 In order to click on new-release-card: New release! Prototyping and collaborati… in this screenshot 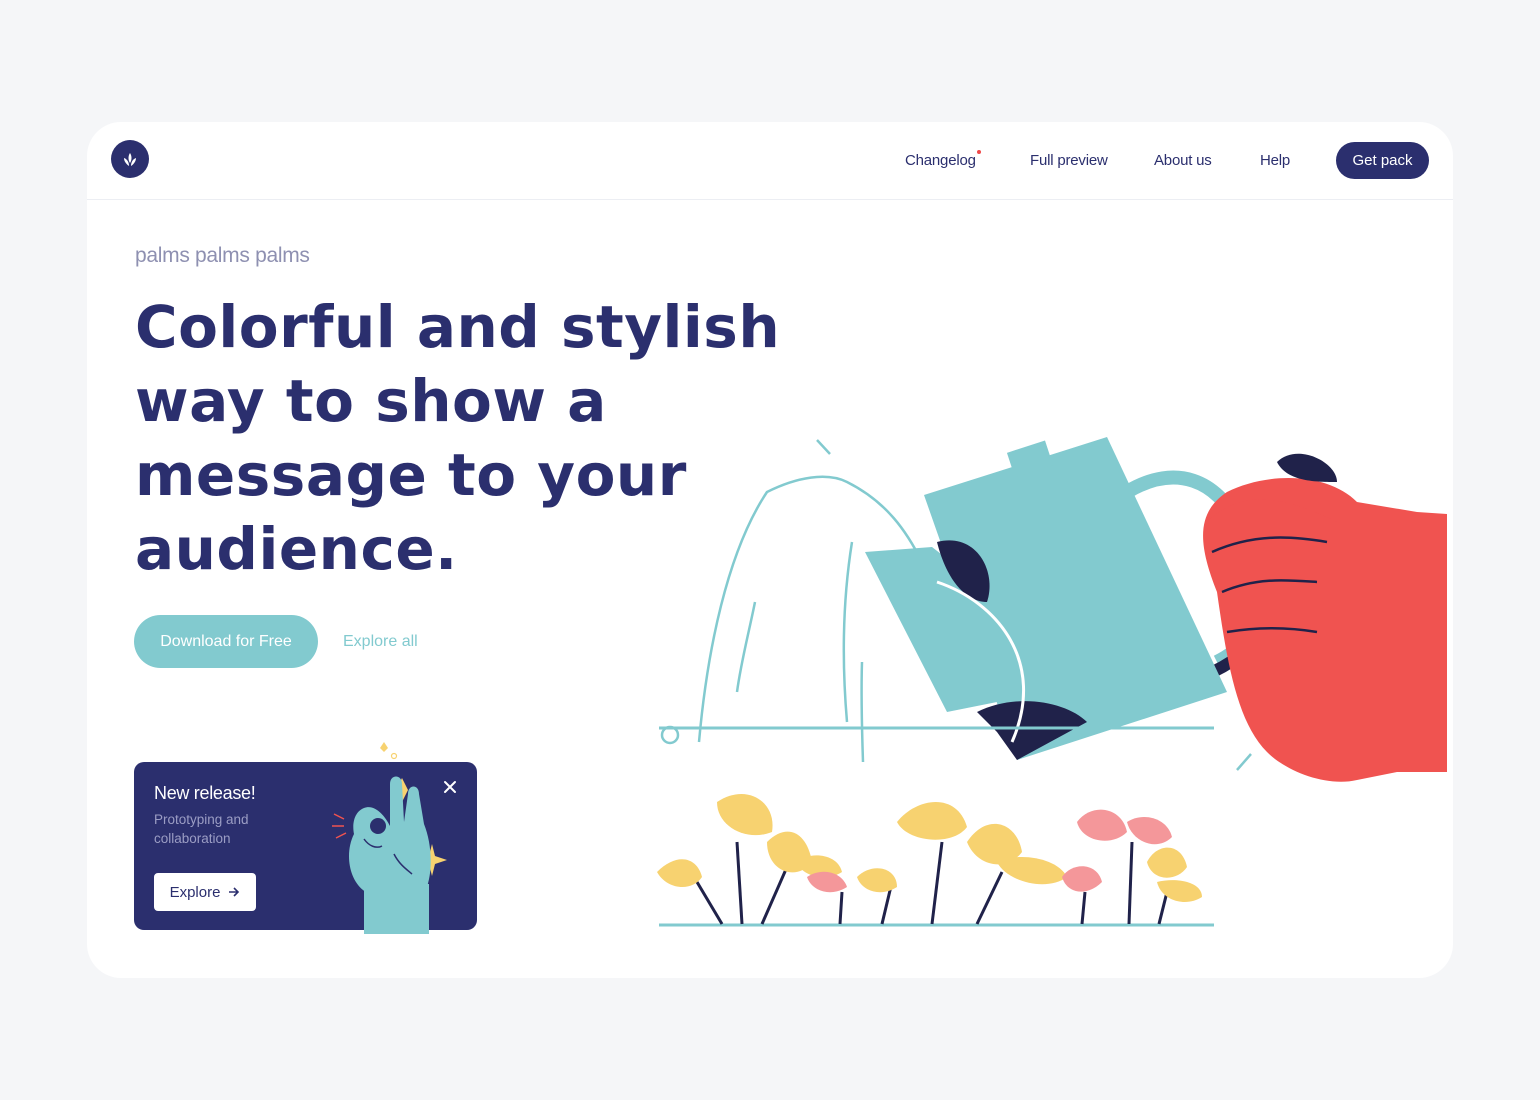, I will do `click(305, 838)`.